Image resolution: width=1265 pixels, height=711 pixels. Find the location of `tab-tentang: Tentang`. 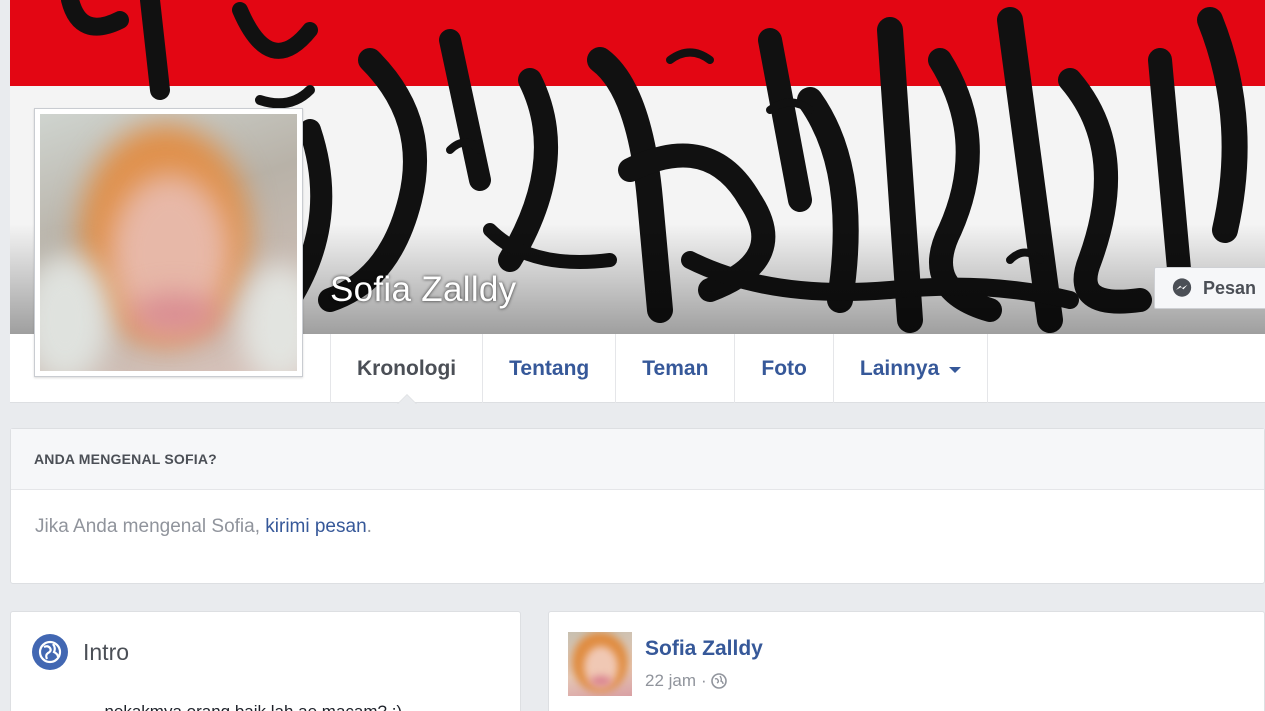

tab-tentang: Tentang is located at coordinates (548, 368).